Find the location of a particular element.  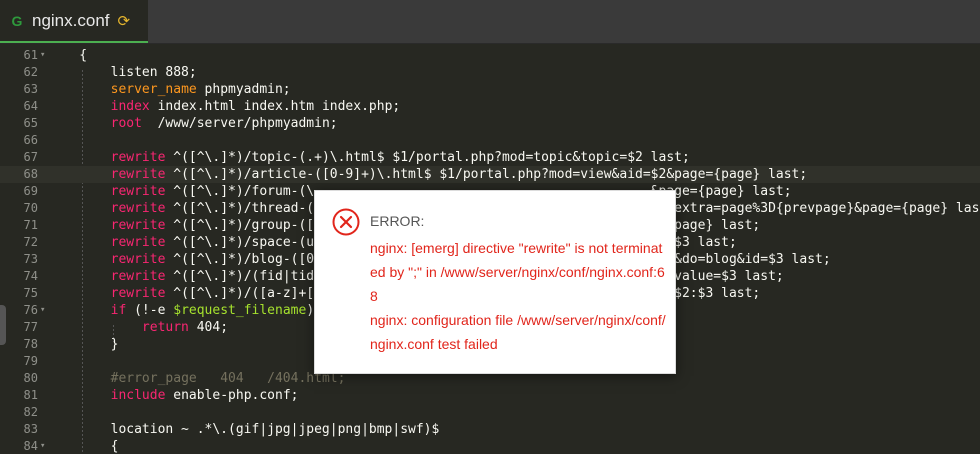

line-number: 79 is located at coordinates (30, 361).